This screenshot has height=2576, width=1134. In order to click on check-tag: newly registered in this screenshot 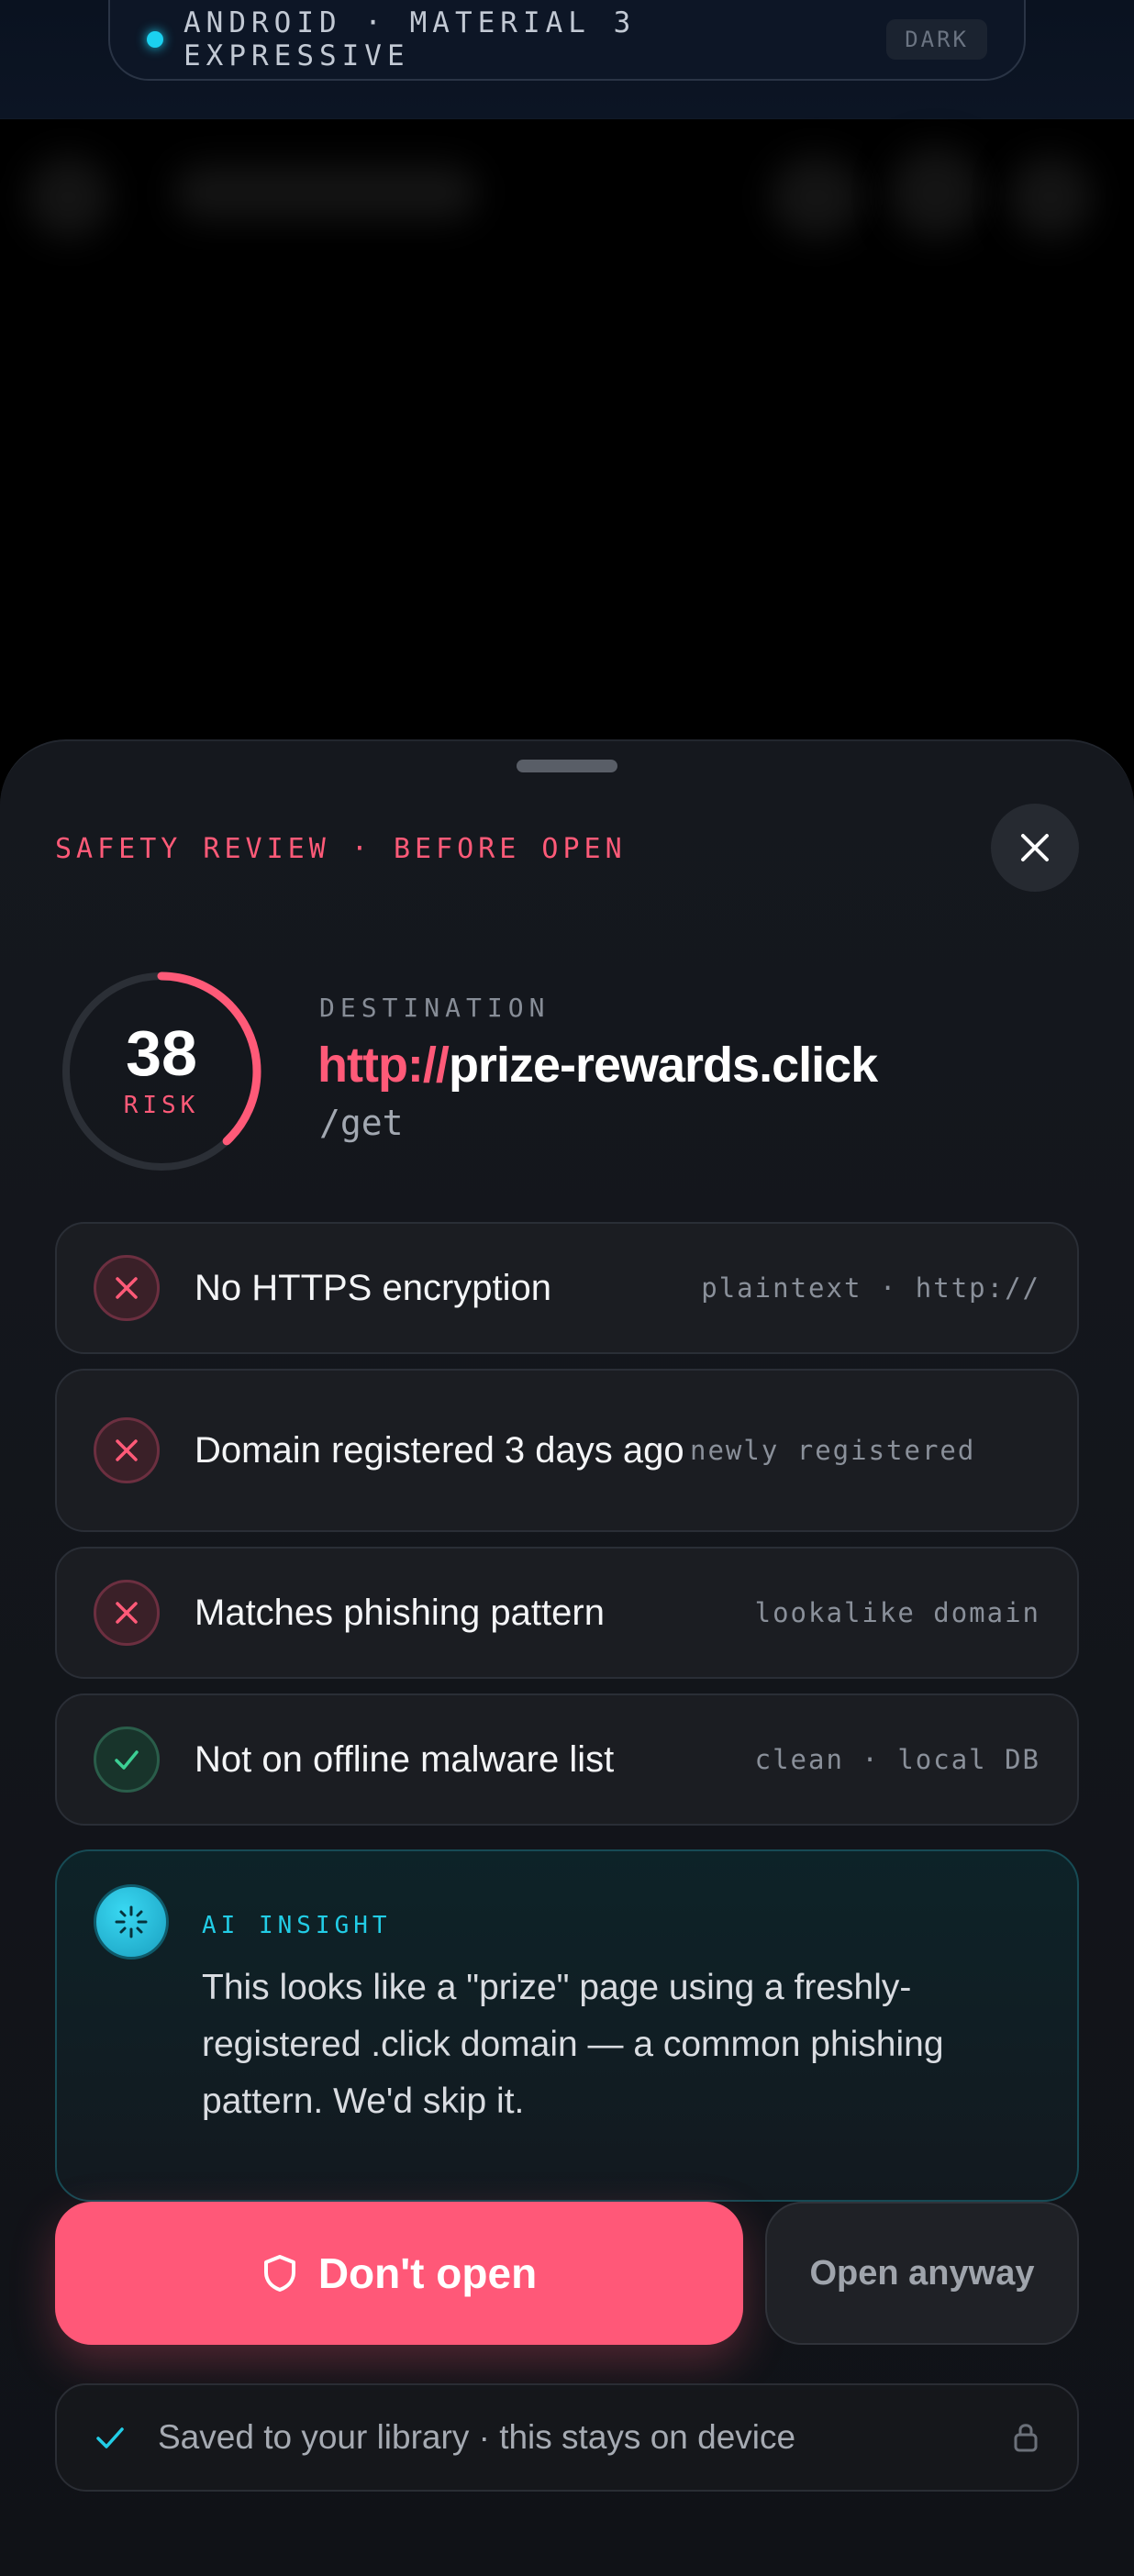, I will do `click(833, 1450)`.